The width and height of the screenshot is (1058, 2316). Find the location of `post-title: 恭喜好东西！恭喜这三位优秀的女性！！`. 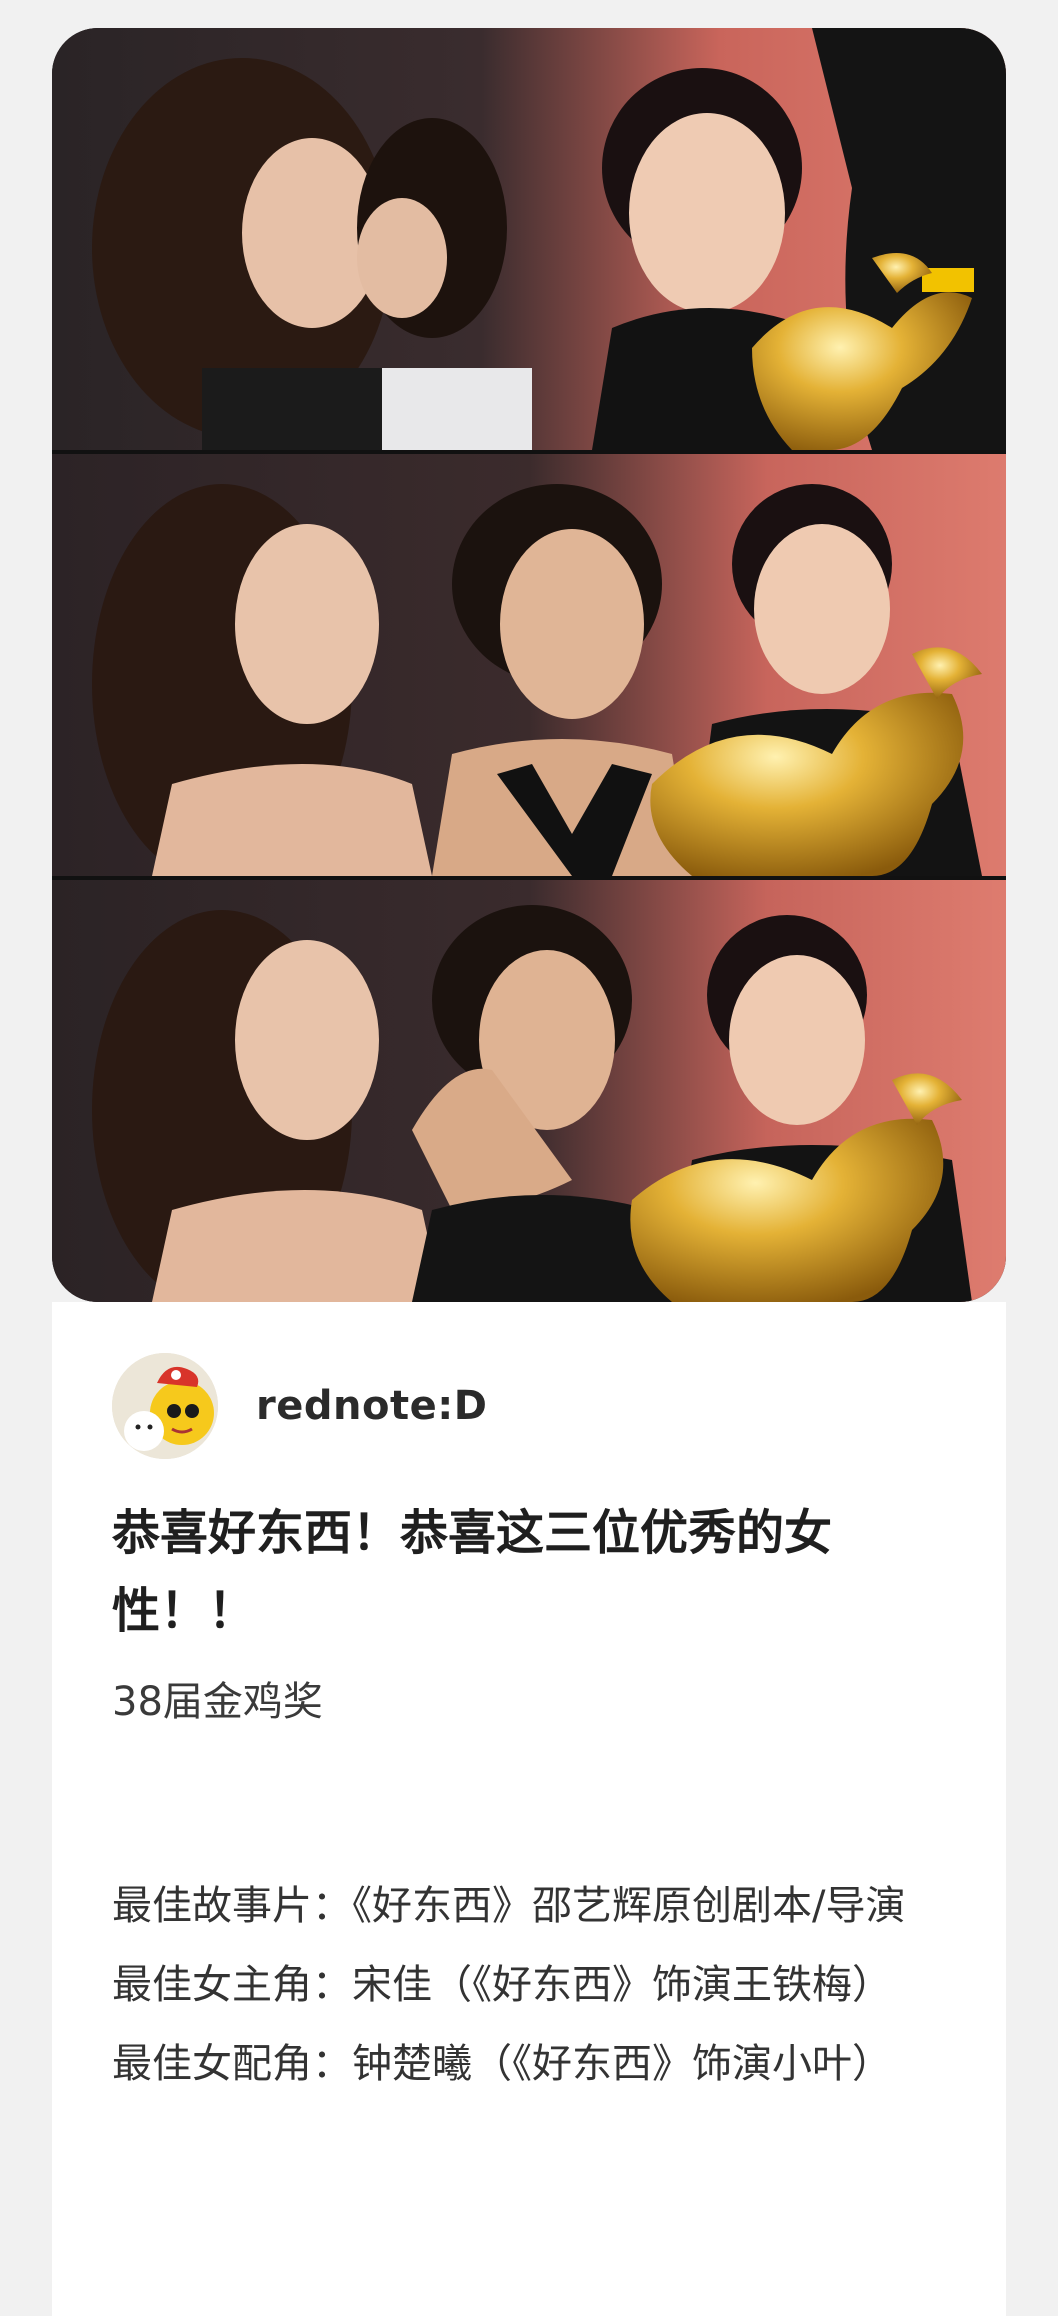

post-title: 恭喜好东西！恭喜这三位优秀的女性！！ is located at coordinates (472, 1572).